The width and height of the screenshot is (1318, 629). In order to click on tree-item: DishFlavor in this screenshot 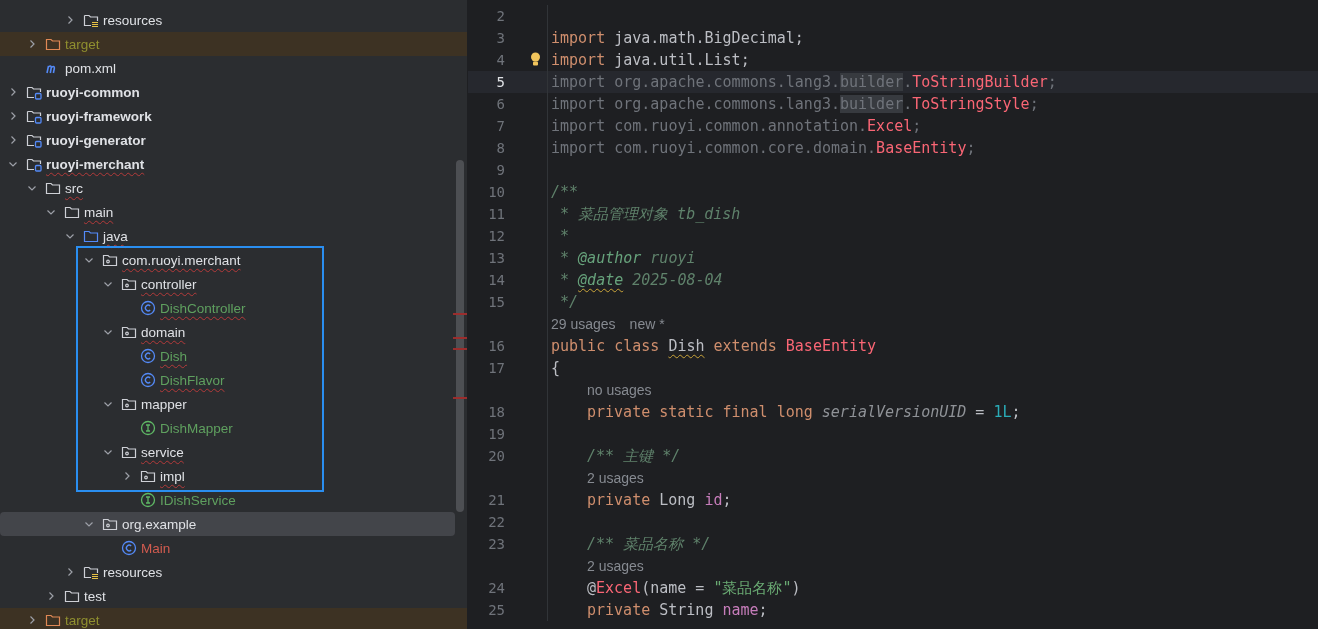, I will do `click(227, 380)`.